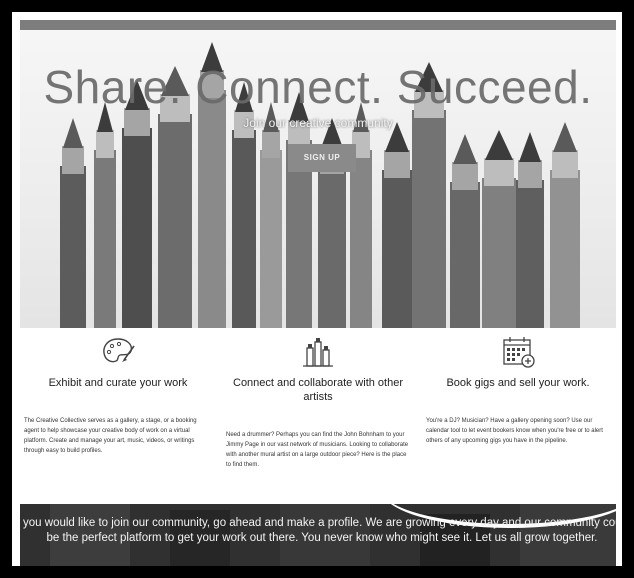 The width and height of the screenshot is (634, 578). Describe the element at coordinates (119, 350) in the screenshot. I see `palette-icon` at that location.